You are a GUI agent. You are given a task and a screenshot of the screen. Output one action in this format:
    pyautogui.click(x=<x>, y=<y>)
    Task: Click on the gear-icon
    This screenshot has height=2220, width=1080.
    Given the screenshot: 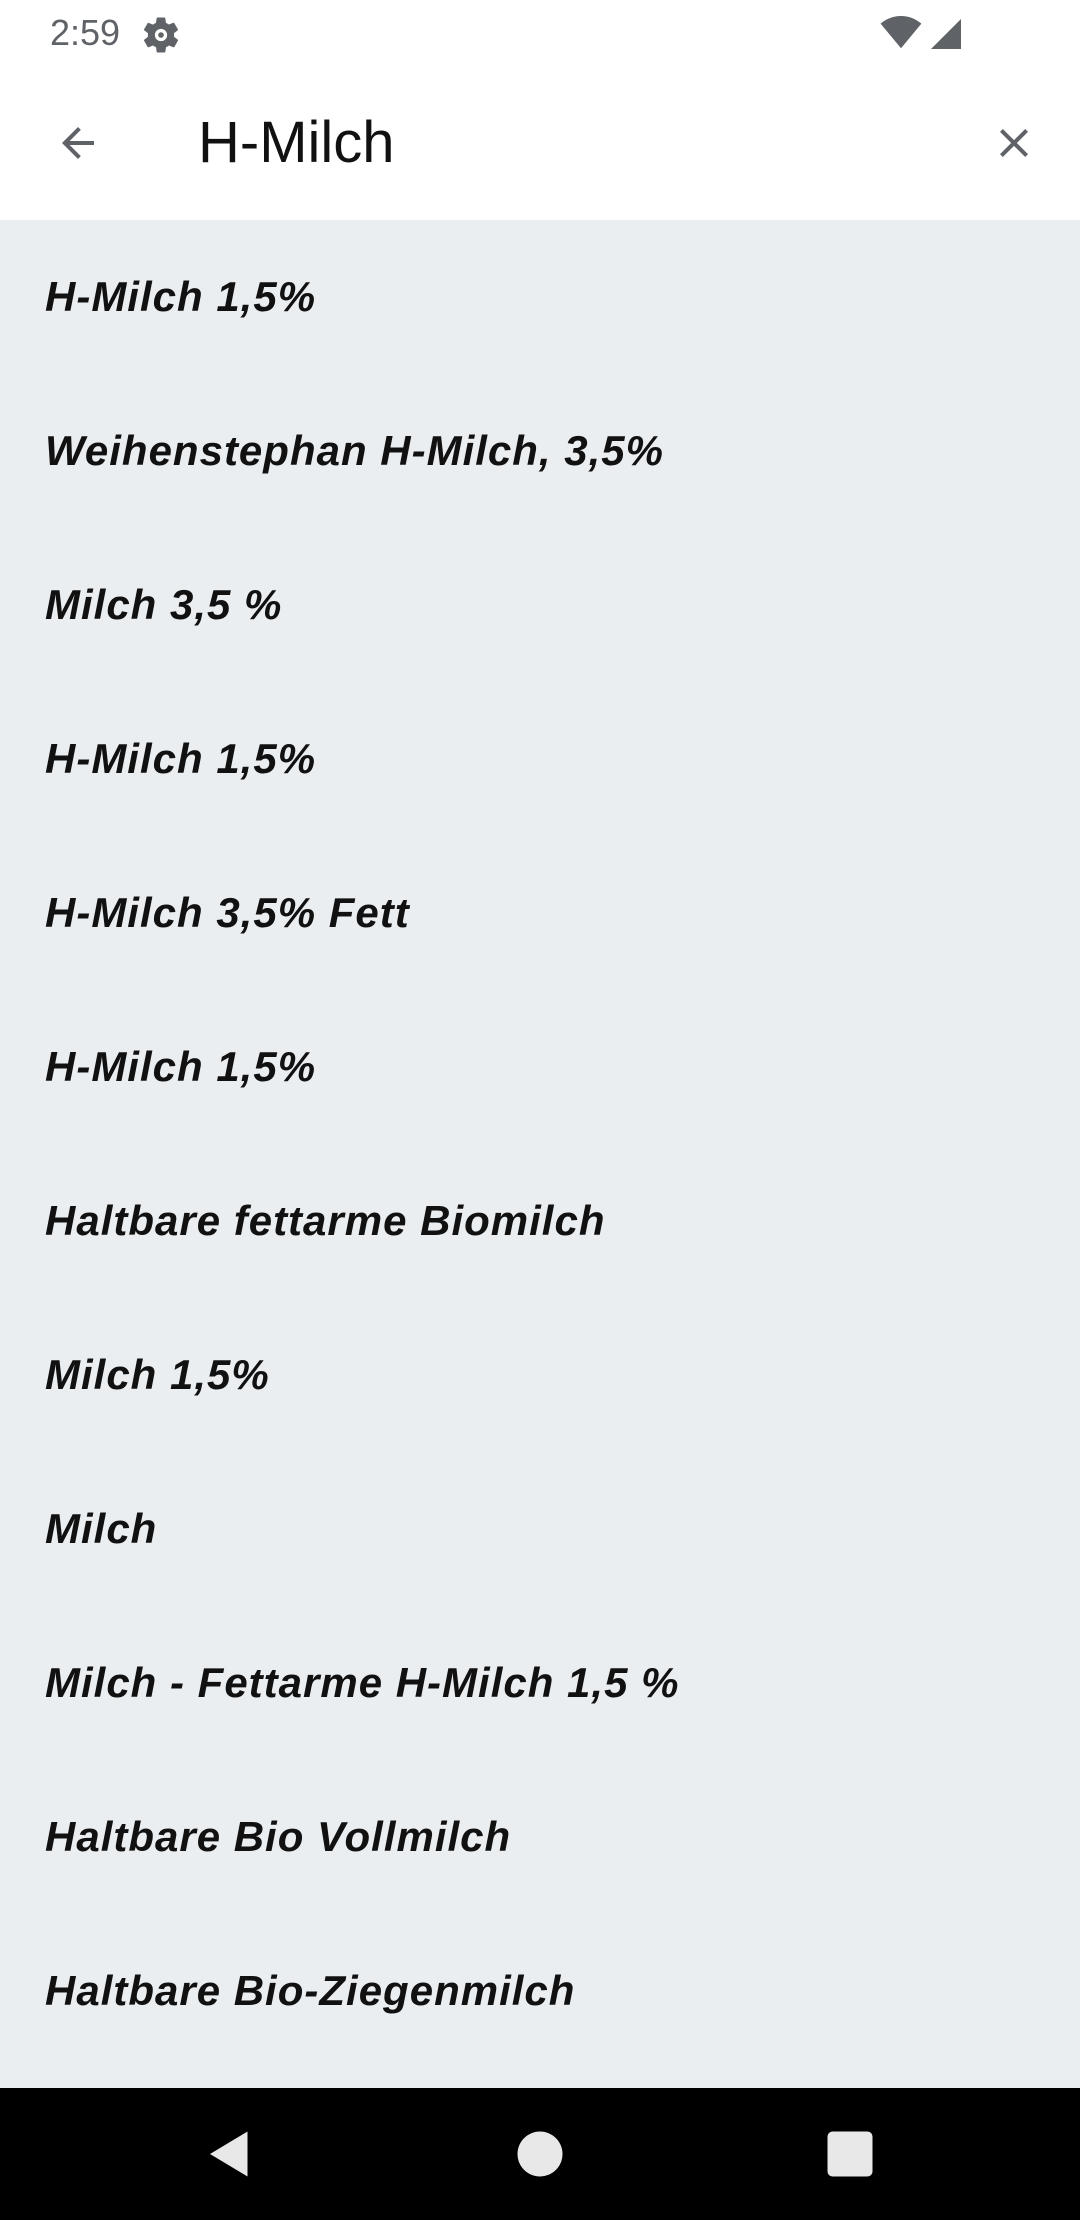 What is the action you would take?
    pyautogui.click(x=161, y=35)
    